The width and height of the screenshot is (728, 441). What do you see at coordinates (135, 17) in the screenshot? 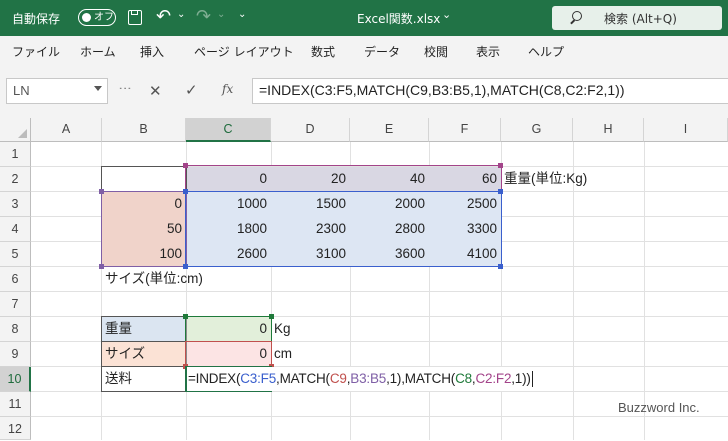
I see `save-icon` at bounding box center [135, 17].